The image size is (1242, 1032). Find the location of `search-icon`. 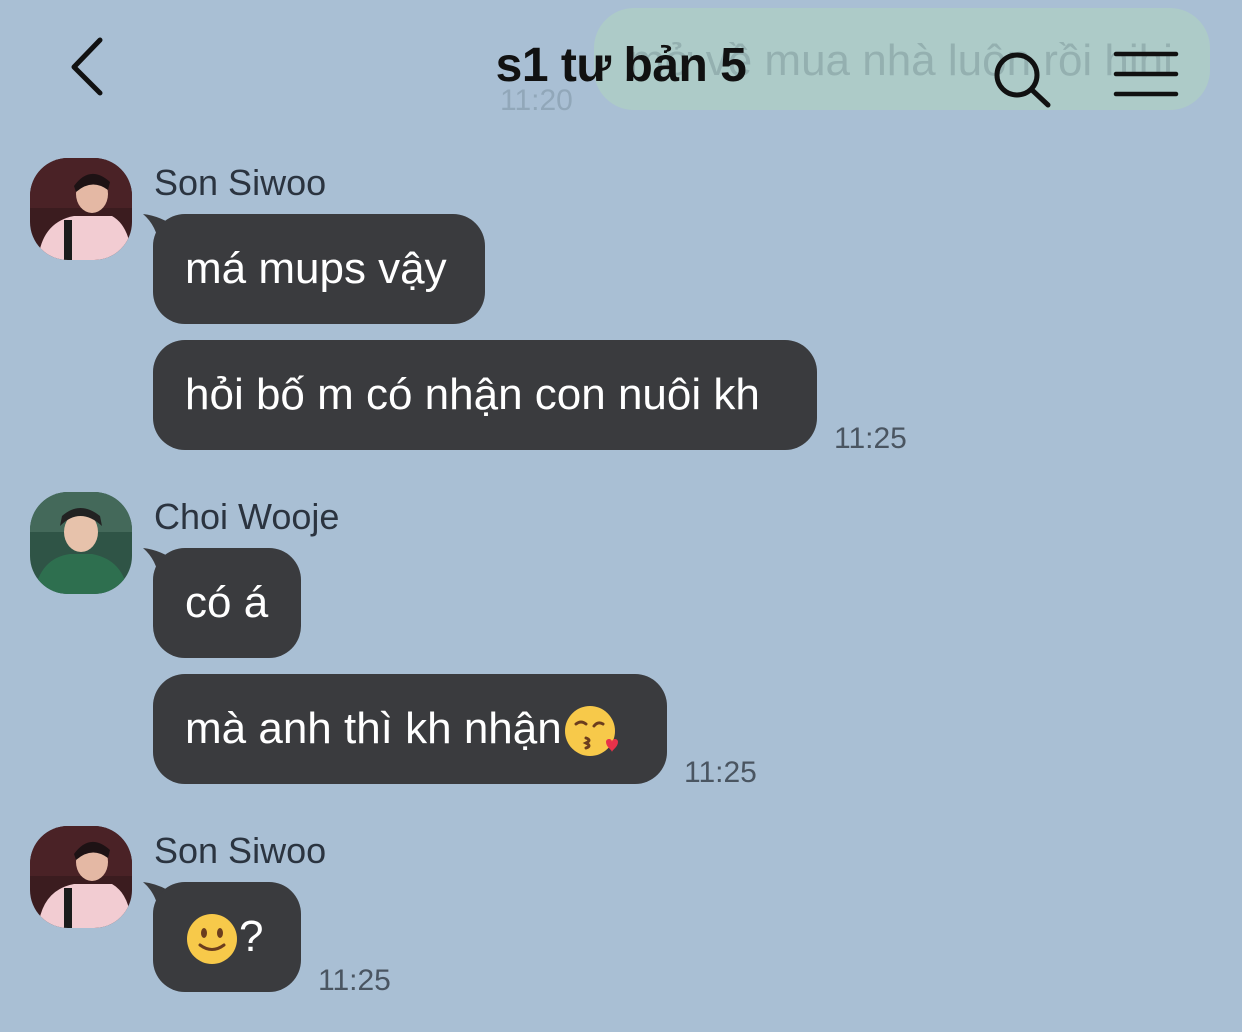

search-icon is located at coordinates (1022, 80).